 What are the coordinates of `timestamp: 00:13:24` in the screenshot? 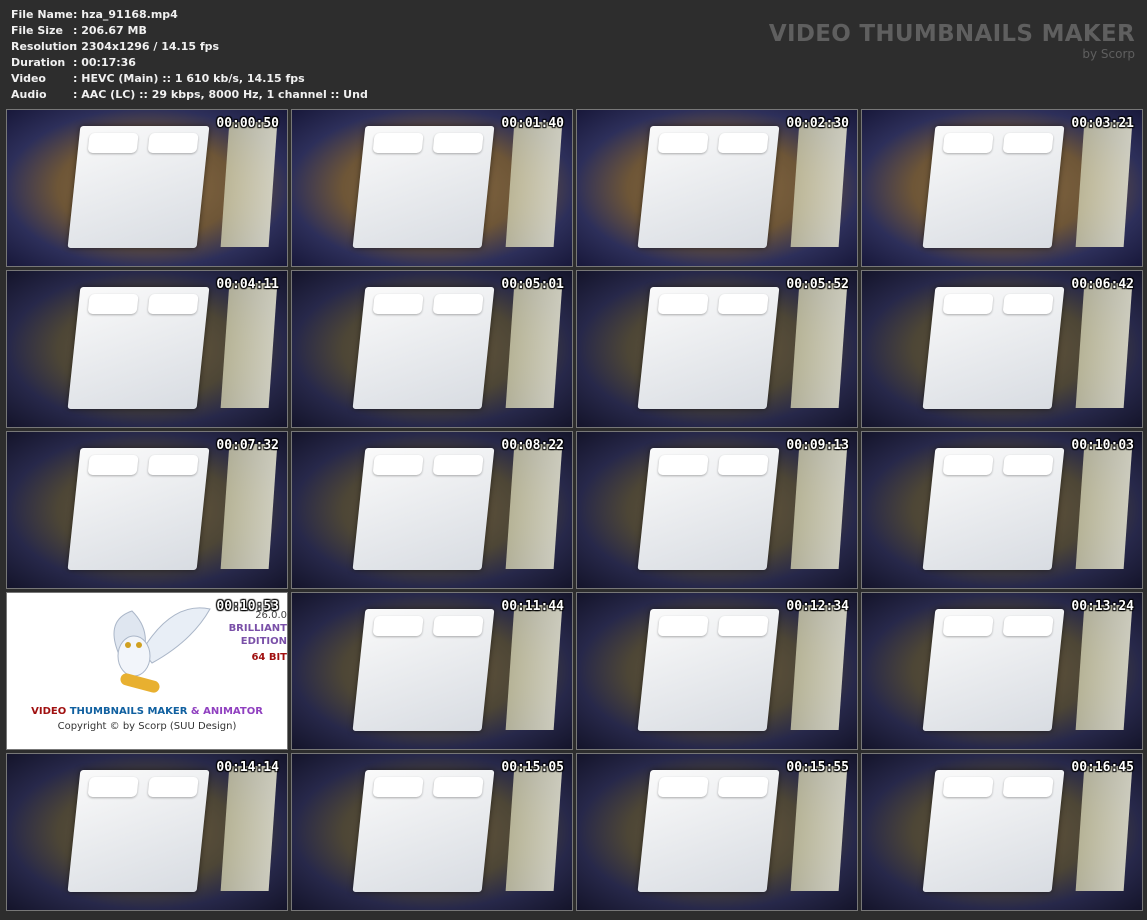 It's located at (1102, 606).